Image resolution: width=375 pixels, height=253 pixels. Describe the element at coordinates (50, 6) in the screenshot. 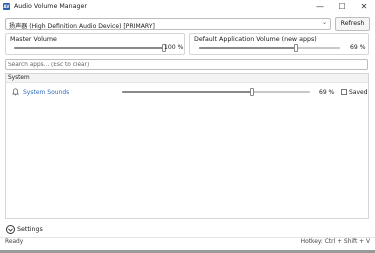

I see `window-title: Audio Volume Manager` at that location.